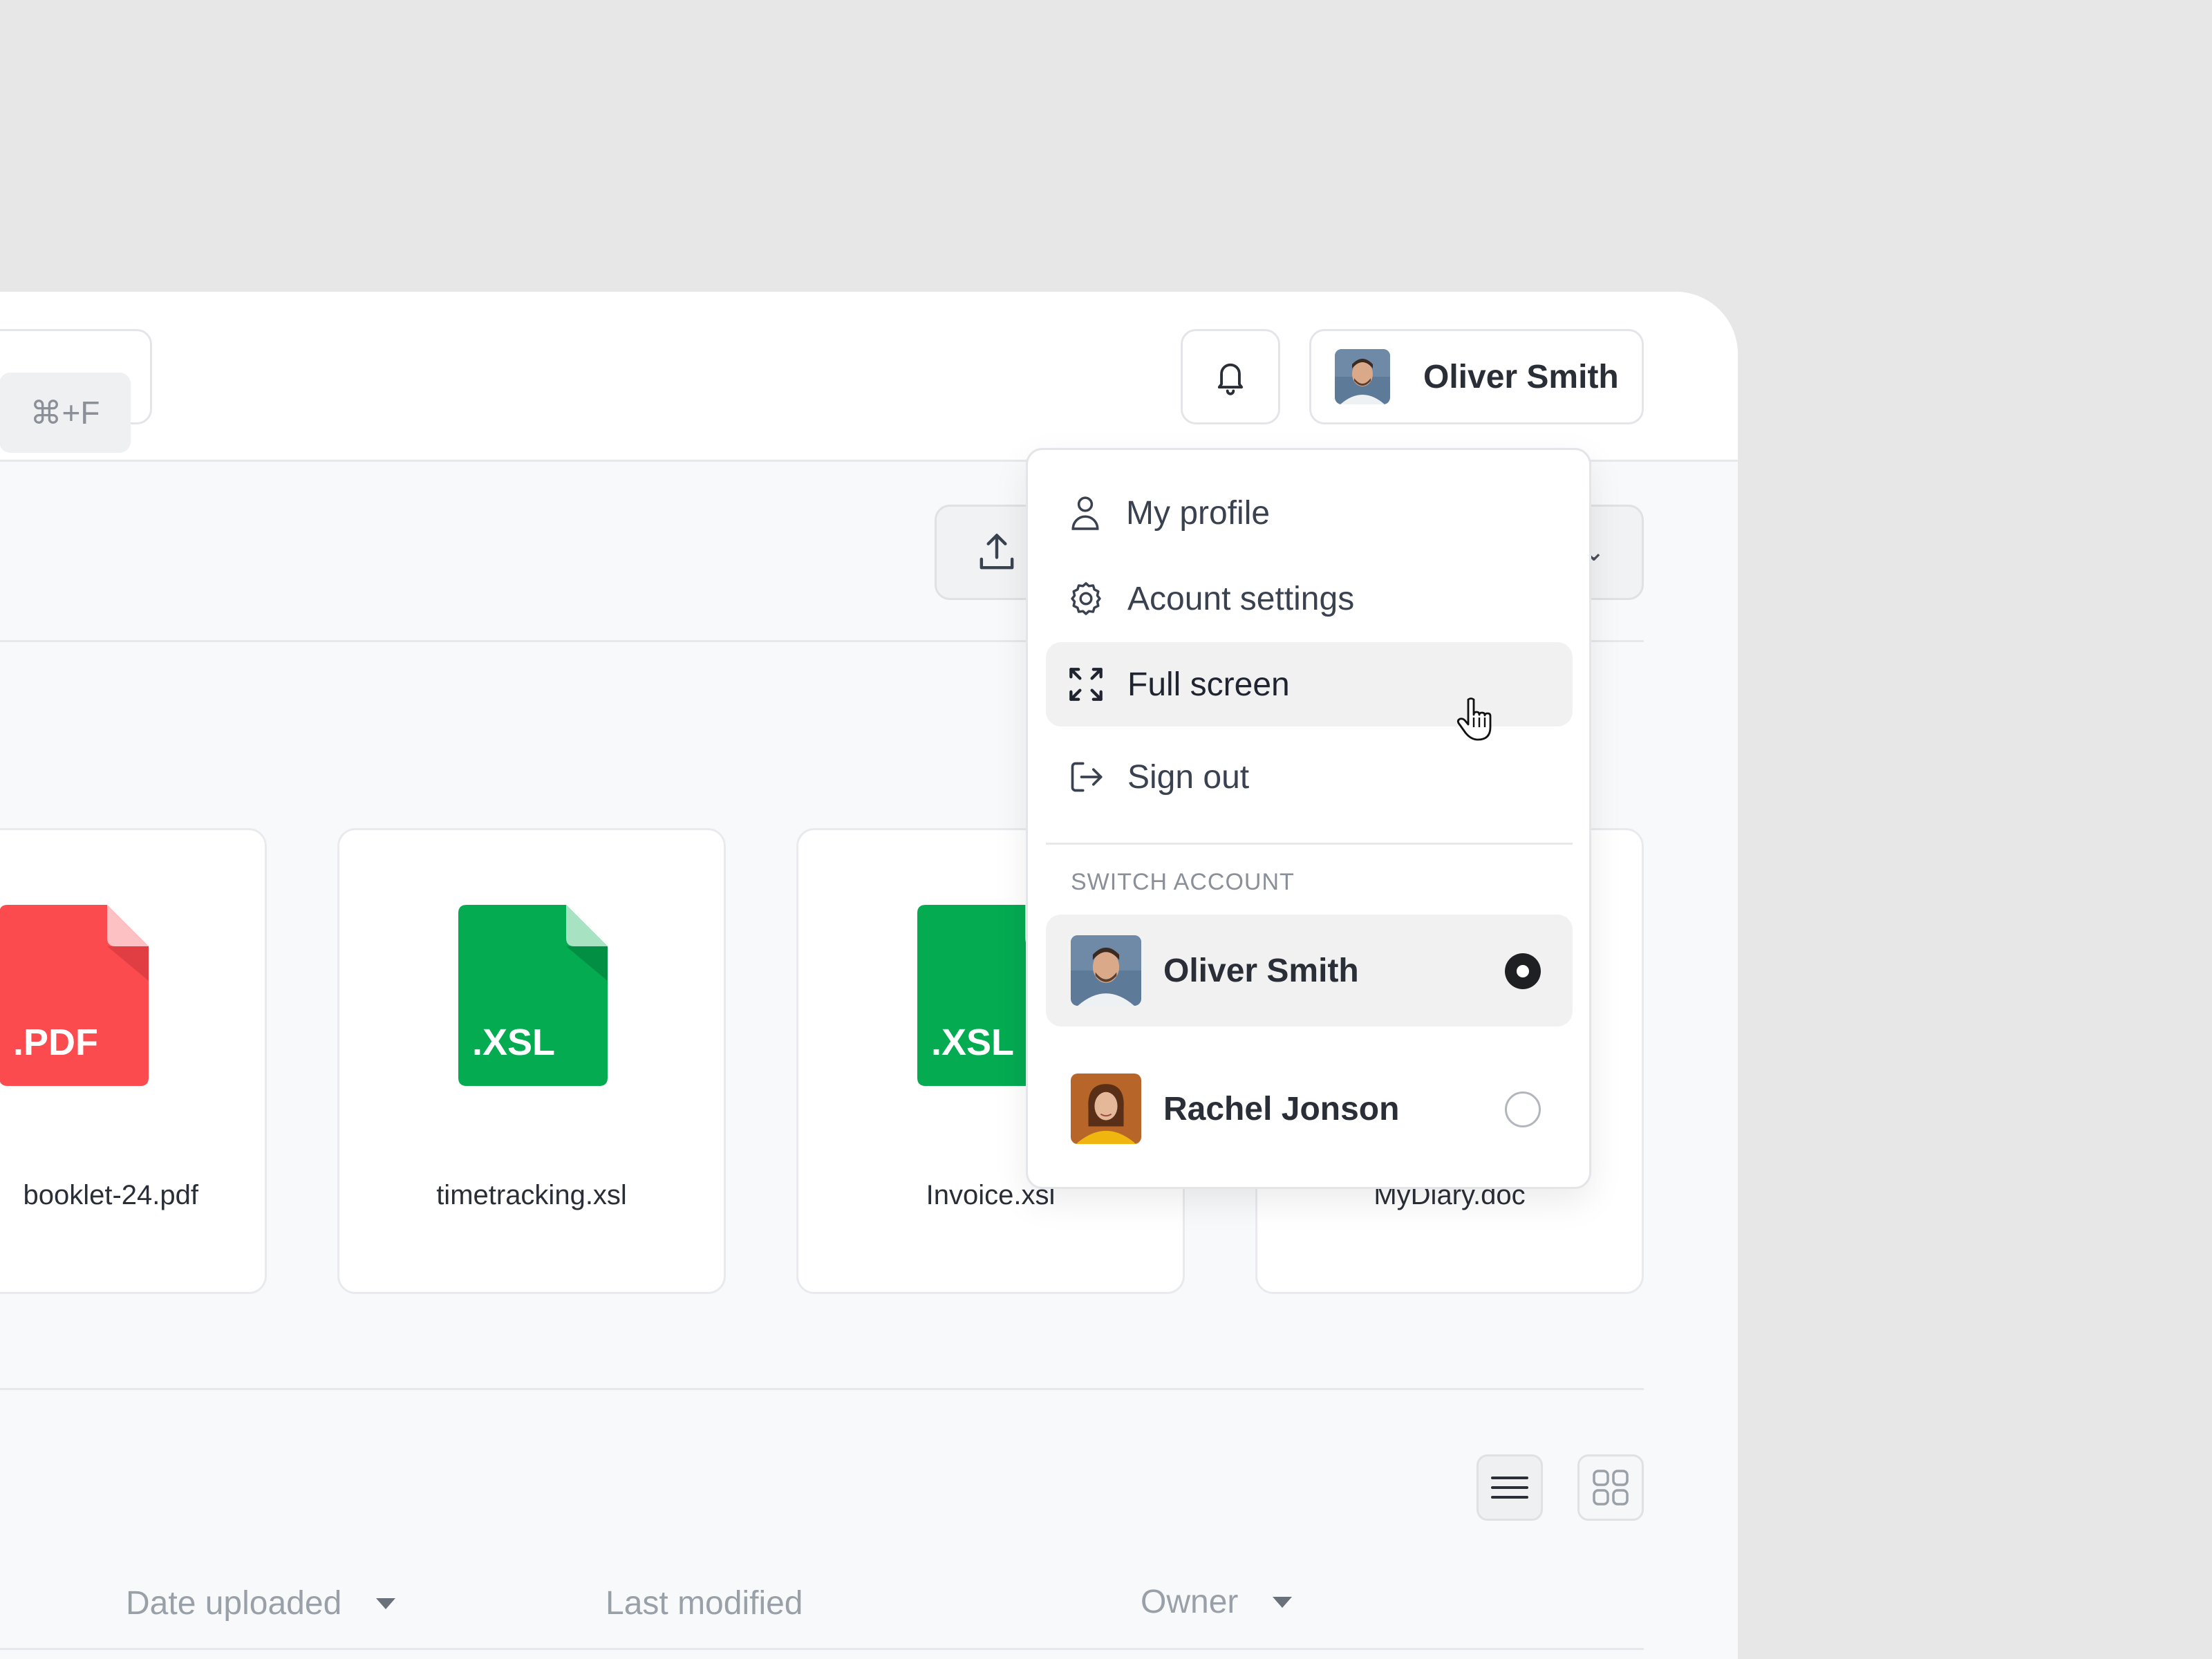 The image size is (2212, 1659). What do you see at coordinates (1309, 1109) in the screenshot?
I see `account-option-rachel-jonson: Rachel Jonson` at bounding box center [1309, 1109].